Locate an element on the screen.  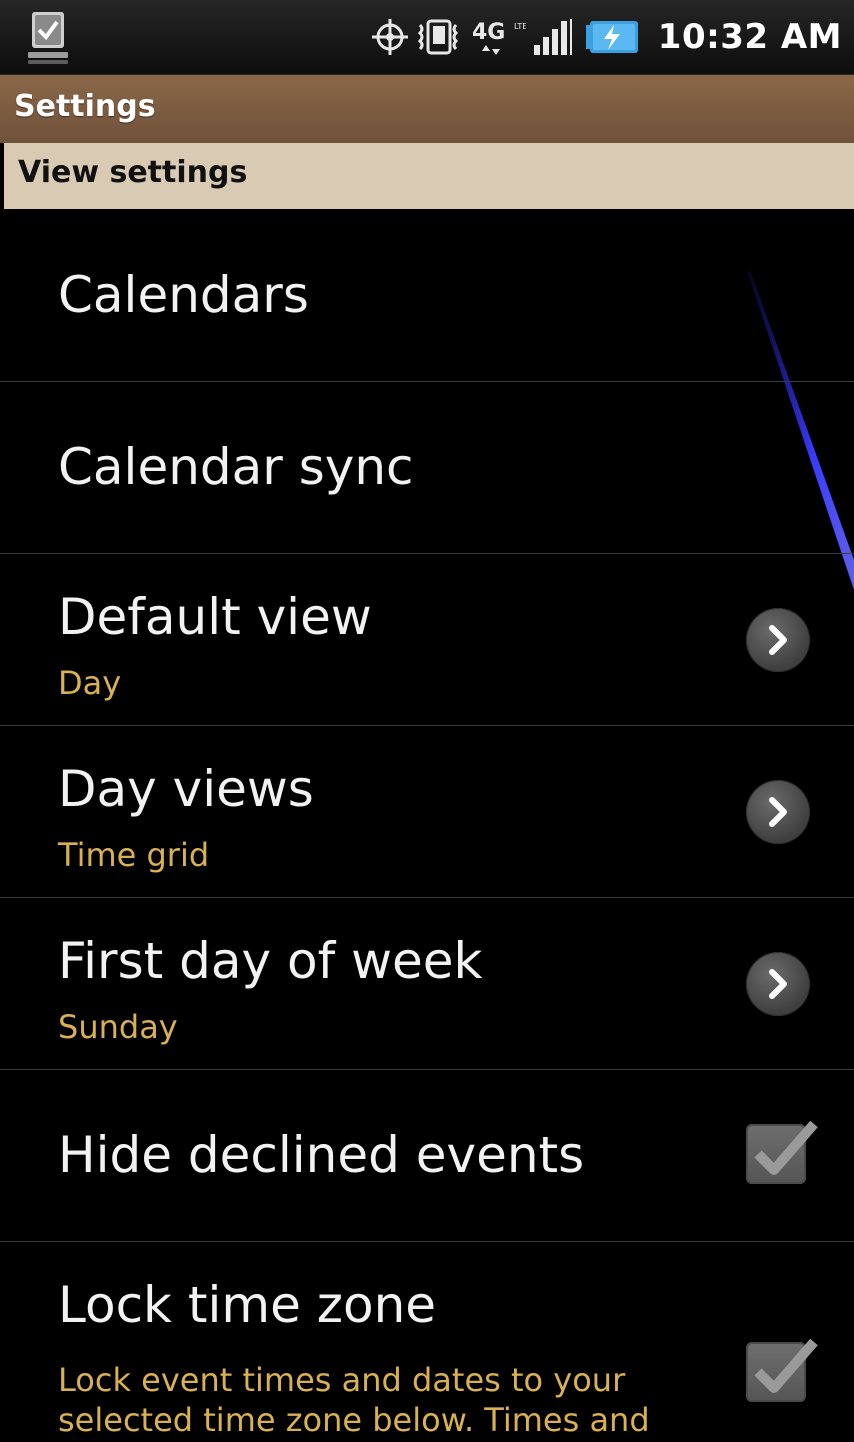
signal-strength-icon is located at coordinates (555, 37).